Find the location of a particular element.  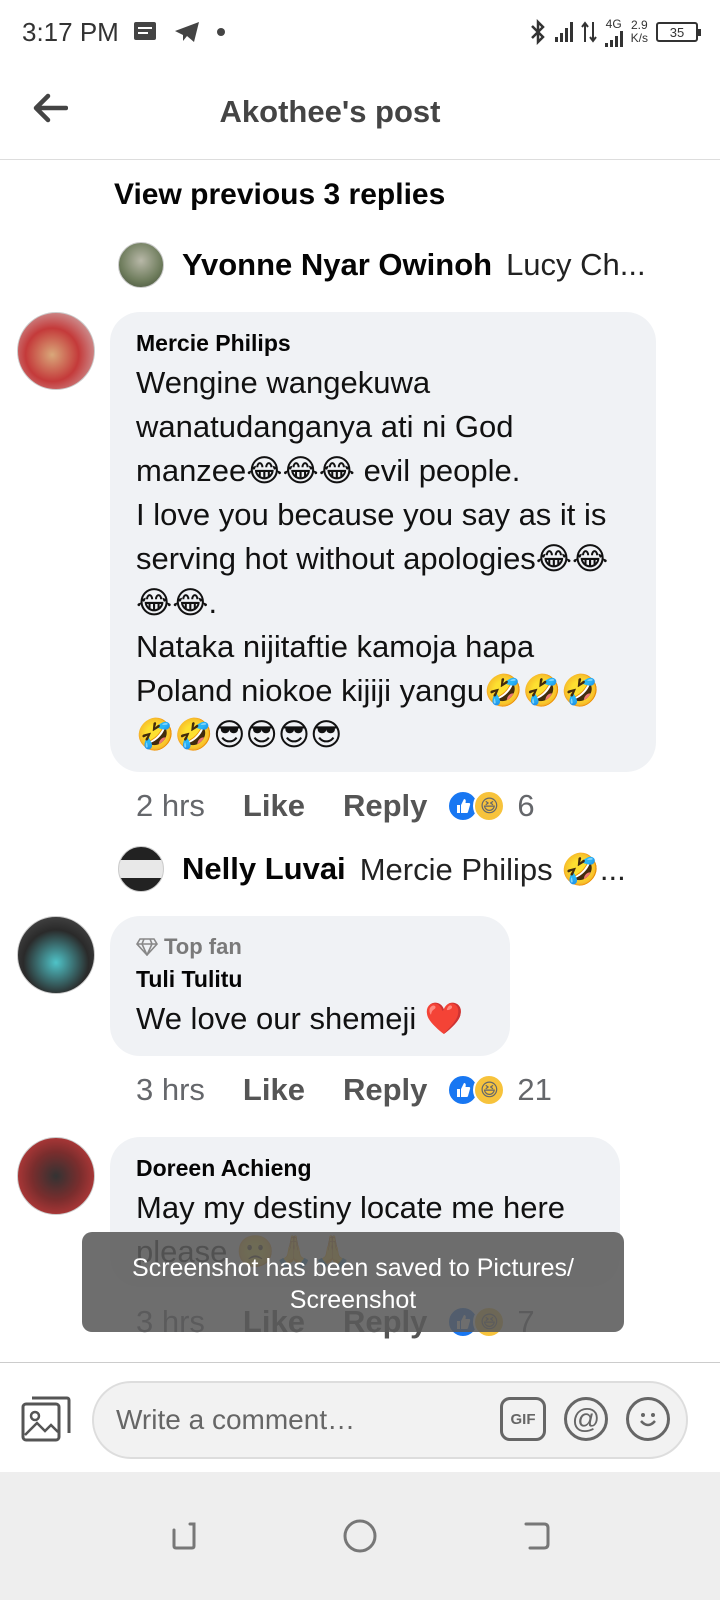

gif-icon: GIF is located at coordinates (523, 1419).